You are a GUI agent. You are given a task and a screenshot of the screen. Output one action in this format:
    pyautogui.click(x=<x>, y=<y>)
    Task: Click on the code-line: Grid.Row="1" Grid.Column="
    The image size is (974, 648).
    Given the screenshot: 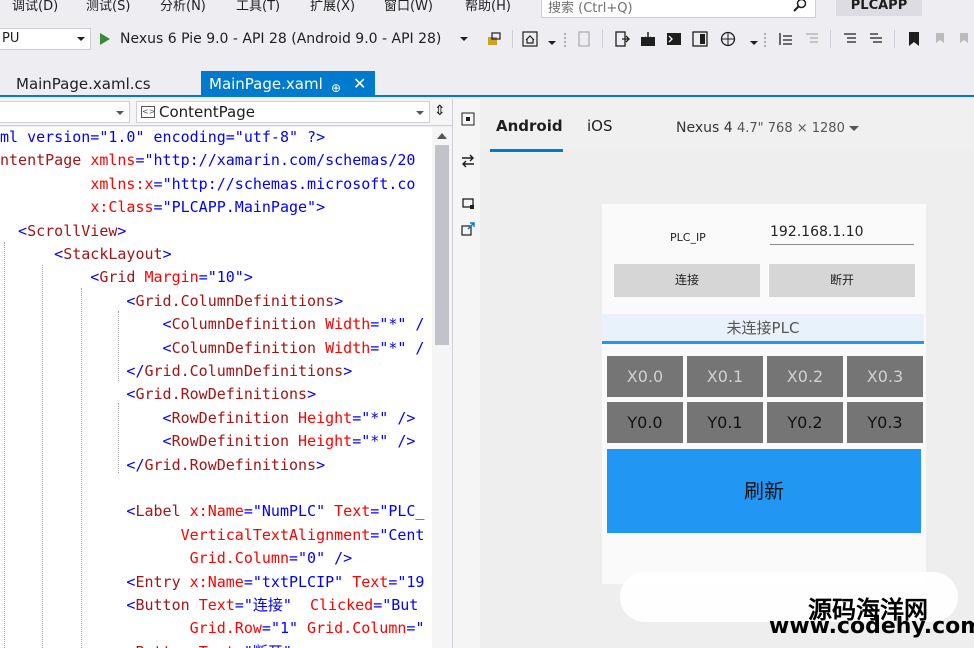 What is the action you would take?
    pyautogui.click(x=212, y=628)
    